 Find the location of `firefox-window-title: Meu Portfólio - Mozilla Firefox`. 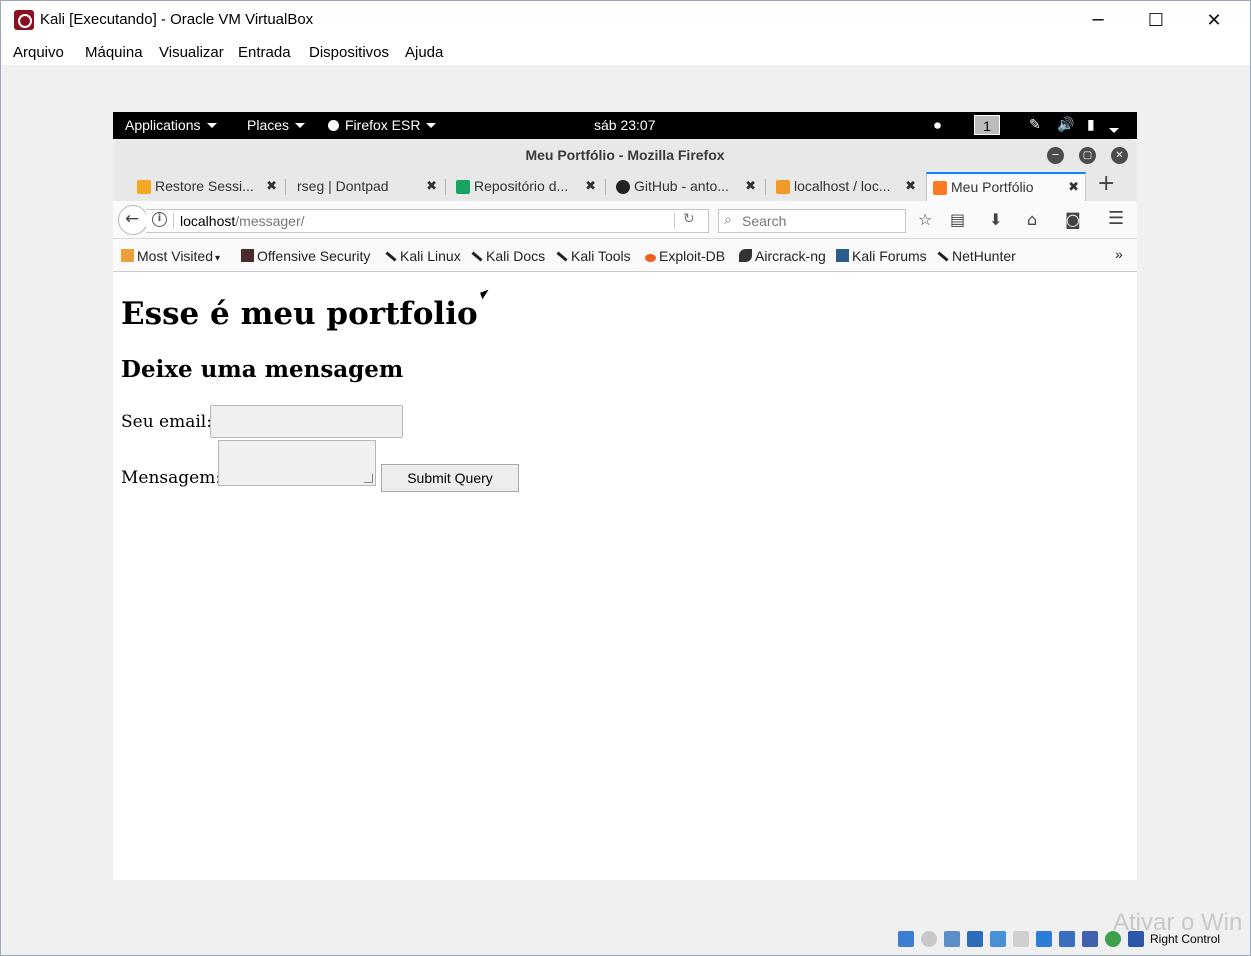

firefox-window-title: Meu Portfólio - Mozilla Firefox is located at coordinates (625, 155).